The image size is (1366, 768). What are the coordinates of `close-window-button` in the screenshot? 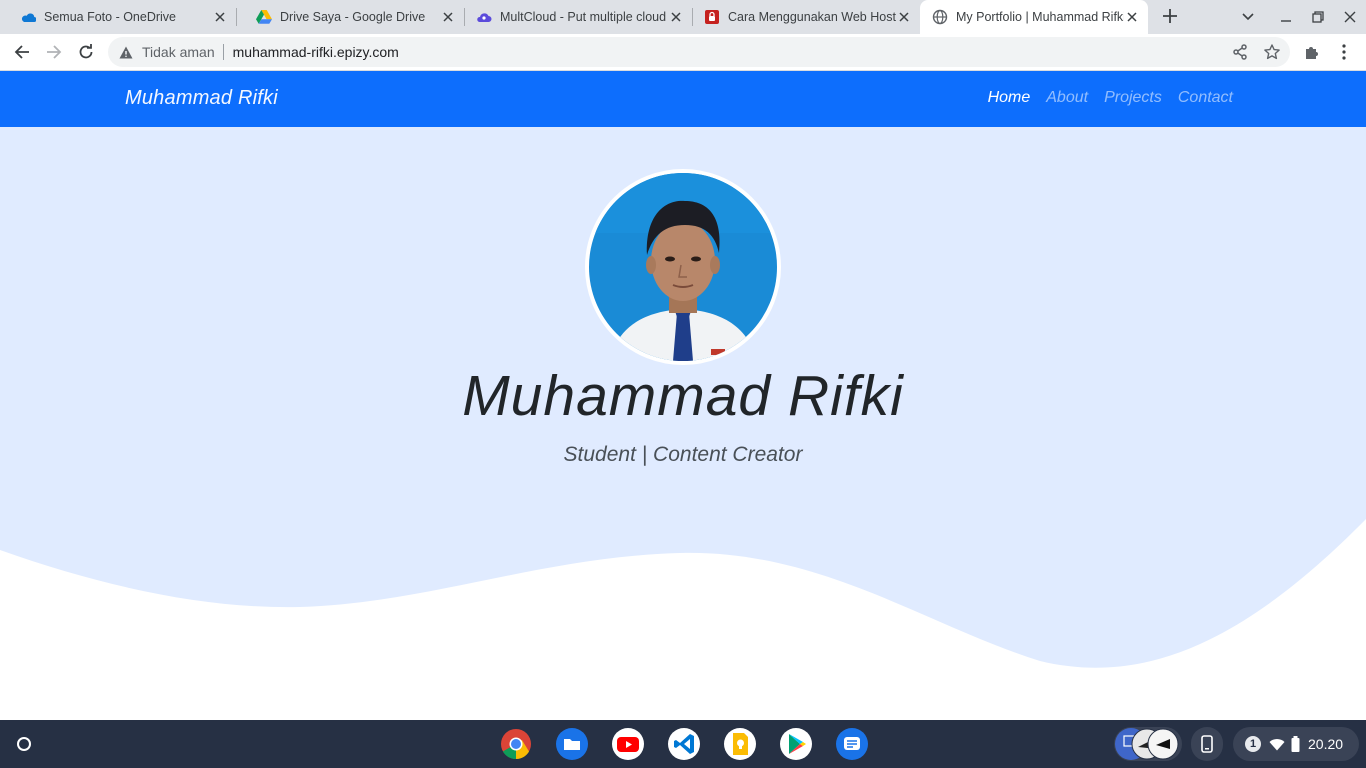 It's located at (1350, 17).